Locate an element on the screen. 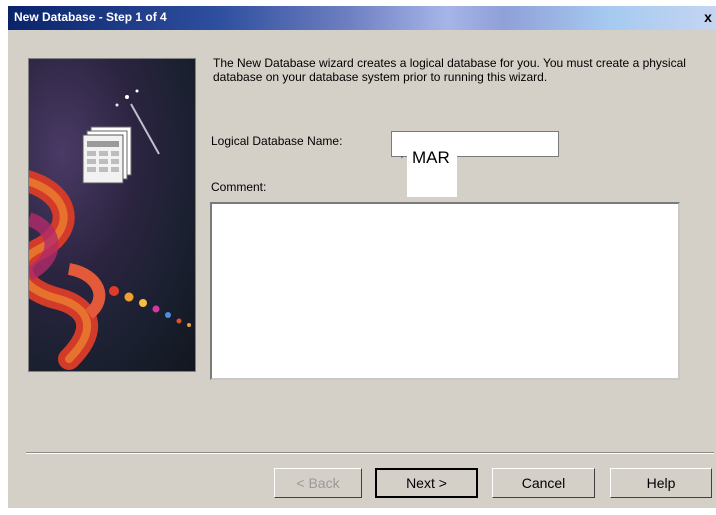  back-button: < Back is located at coordinates (318, 483).